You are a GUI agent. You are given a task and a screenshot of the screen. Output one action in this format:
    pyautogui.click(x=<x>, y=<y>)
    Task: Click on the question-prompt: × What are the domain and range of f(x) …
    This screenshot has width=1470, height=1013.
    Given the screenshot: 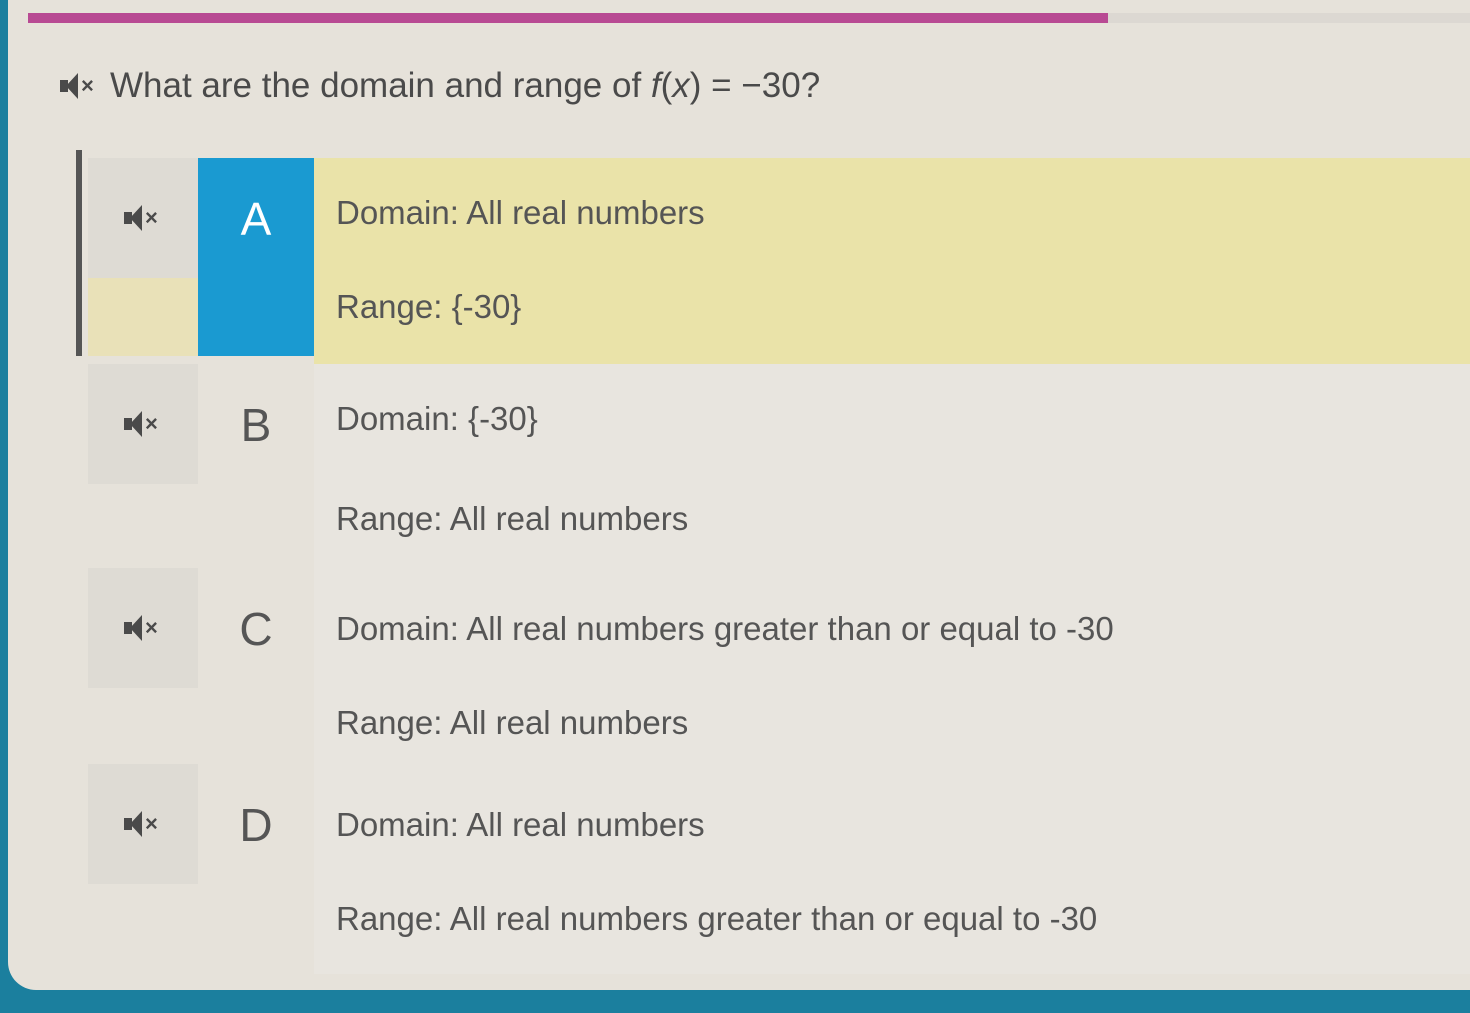 What is the action you would take?
    pyautogui.click(x=440, y=86)
    